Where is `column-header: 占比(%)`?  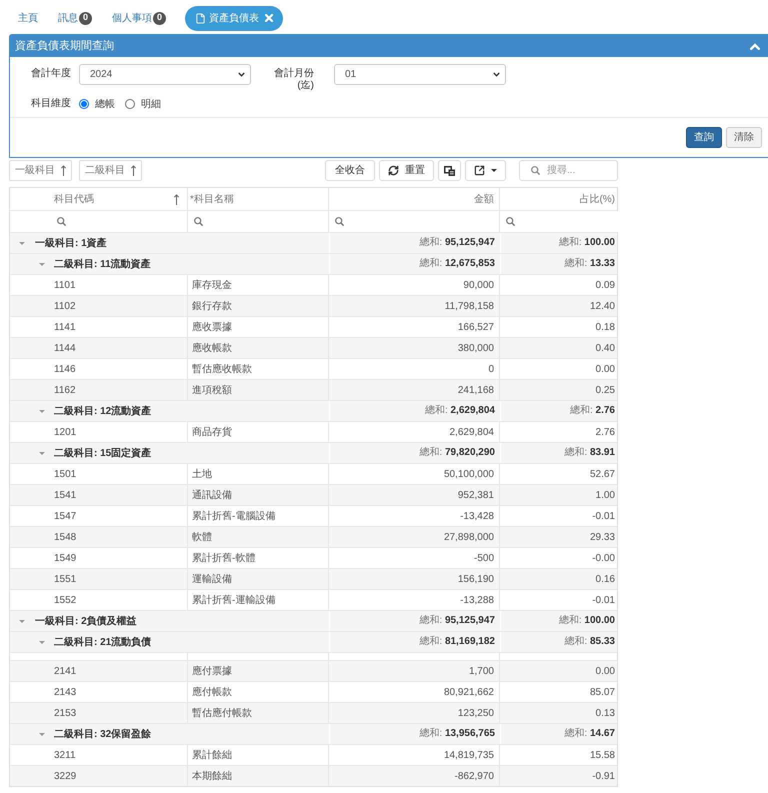
column-header: 占比(%) is located at coordinates (559, 199).